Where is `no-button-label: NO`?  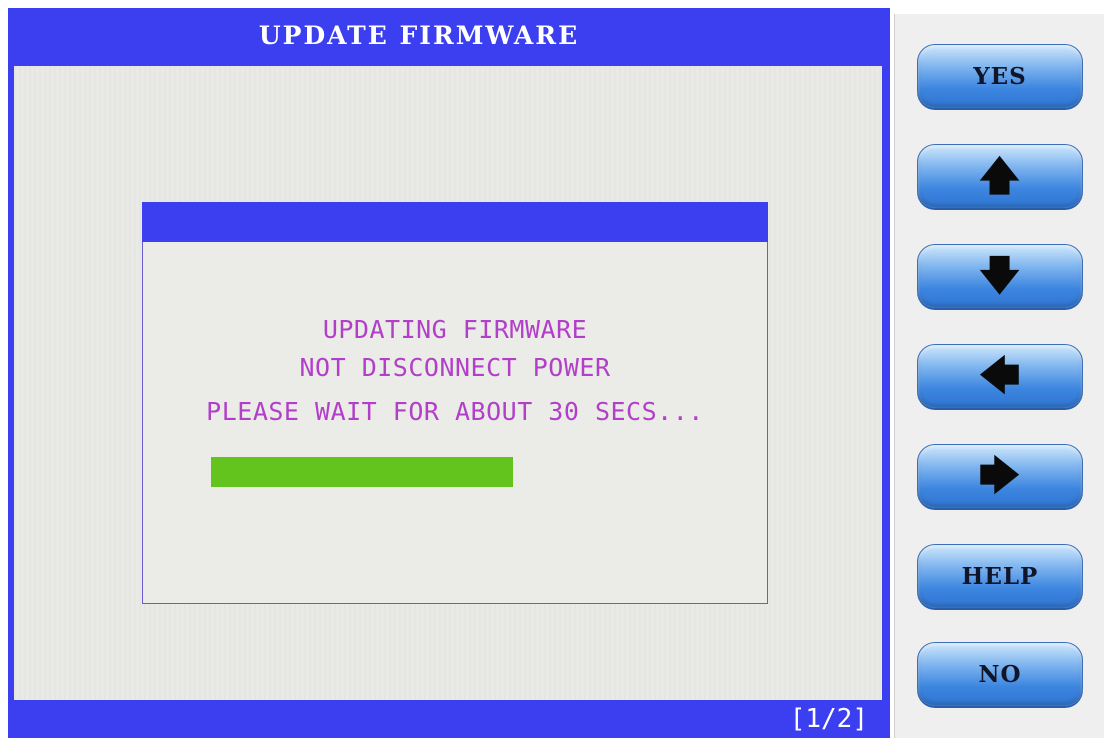 no-button-label: NO is located at coordinates (1000, 674).